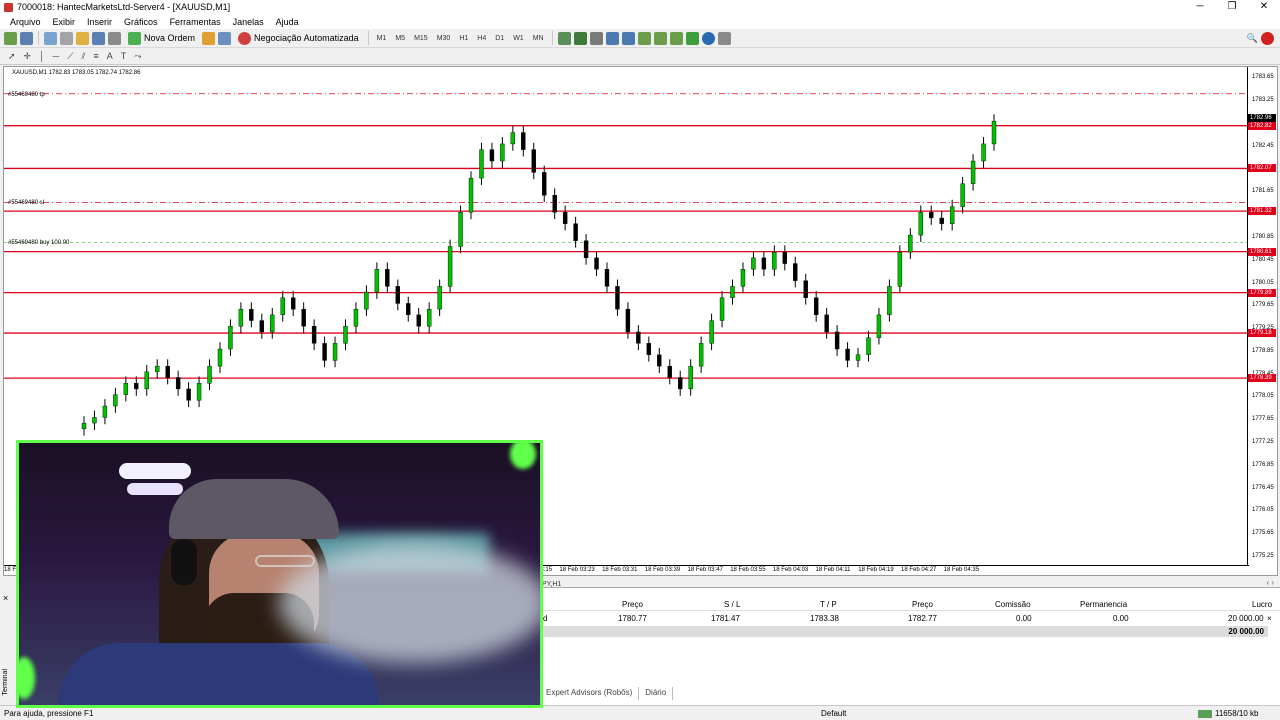 The width and height of the screenshot is (1280, 720). What do you see at coordinates (110, 56) in the screenshot?
I see `text-icon: A` at bounding box center [110, 56].